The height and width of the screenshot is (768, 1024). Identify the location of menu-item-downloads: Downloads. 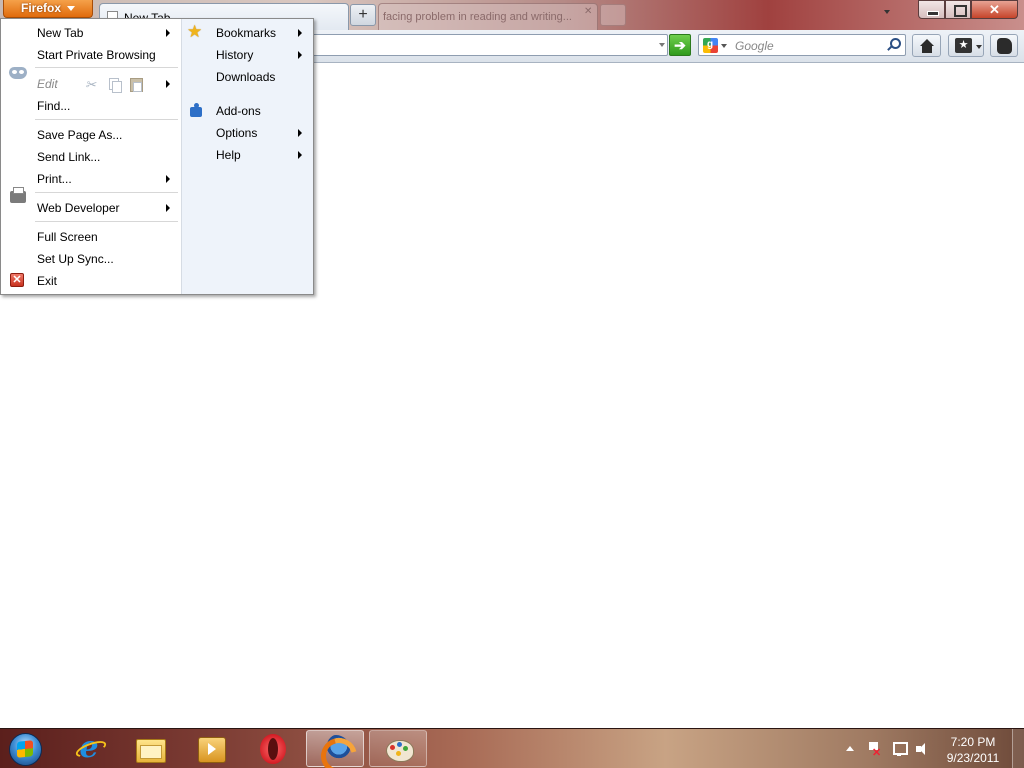
(262, 77).